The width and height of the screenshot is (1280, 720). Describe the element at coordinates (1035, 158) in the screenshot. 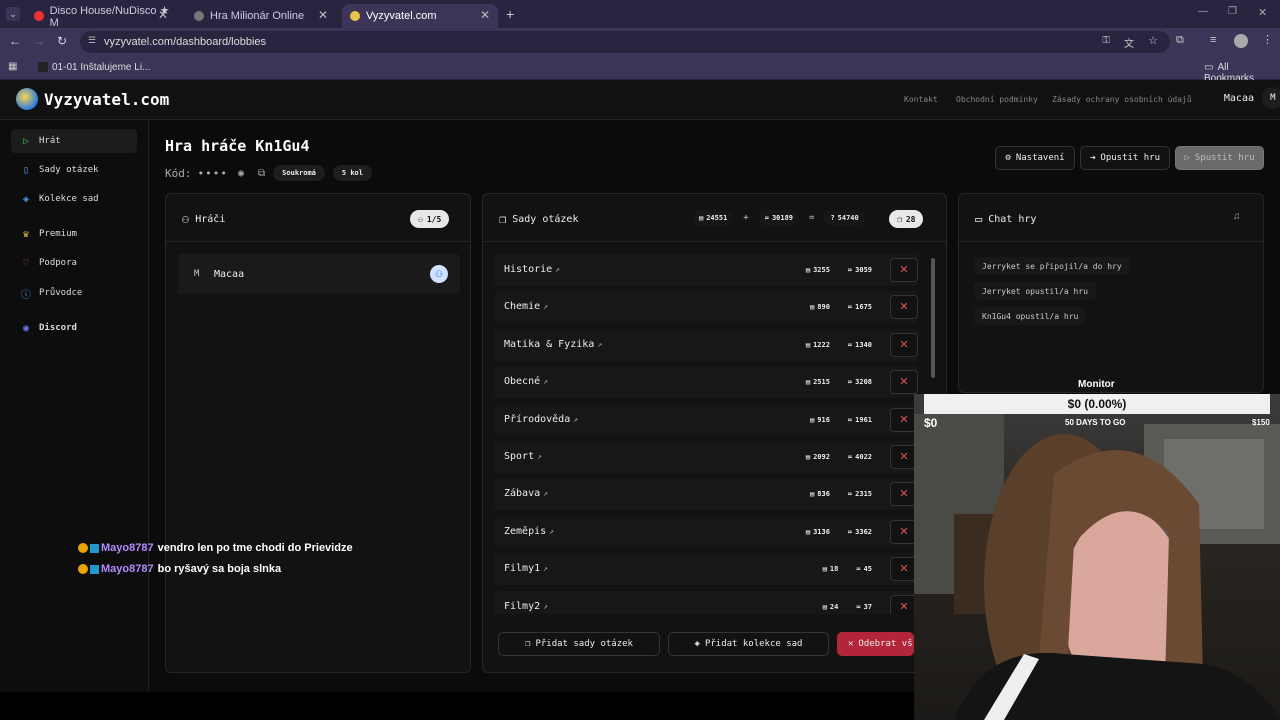

I see `settings-button: ⚙ Nastavení` at that location.